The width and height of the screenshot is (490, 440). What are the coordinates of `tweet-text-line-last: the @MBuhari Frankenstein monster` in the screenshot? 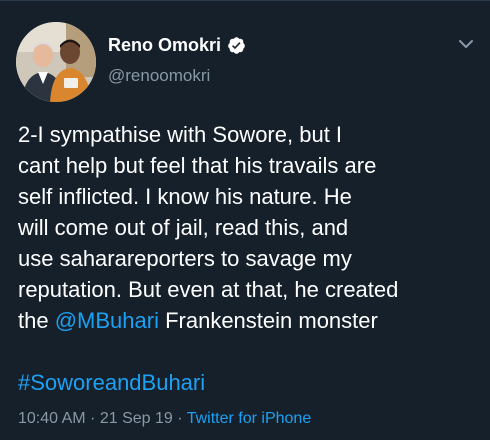 It's located at (248, 320).